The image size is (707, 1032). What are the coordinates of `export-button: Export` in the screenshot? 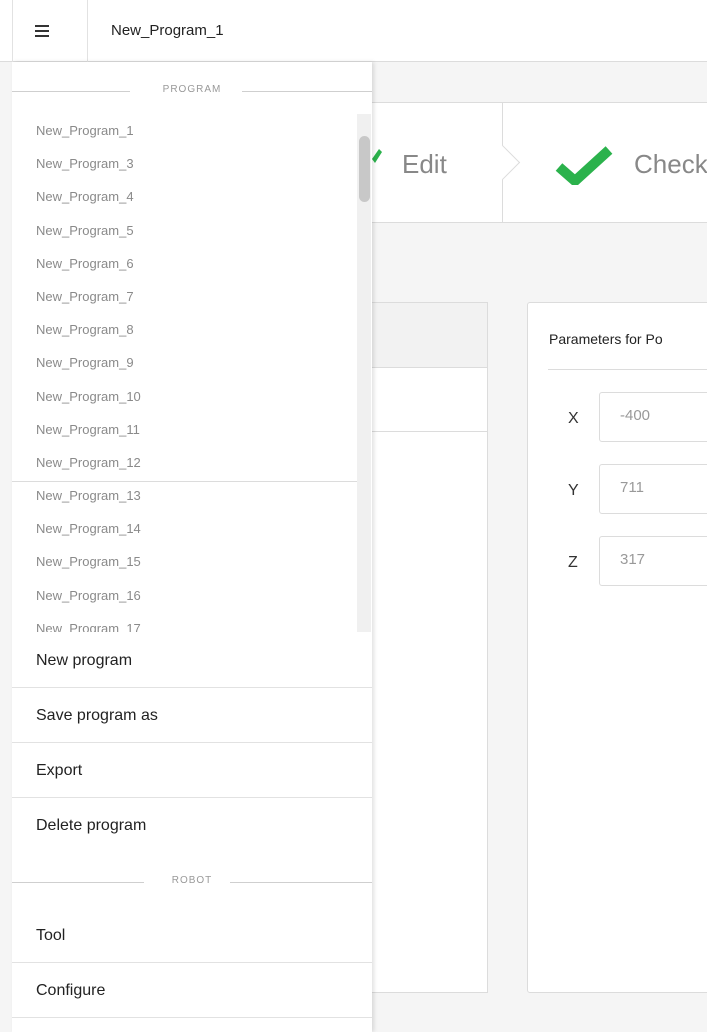 It's located at (192, 770).